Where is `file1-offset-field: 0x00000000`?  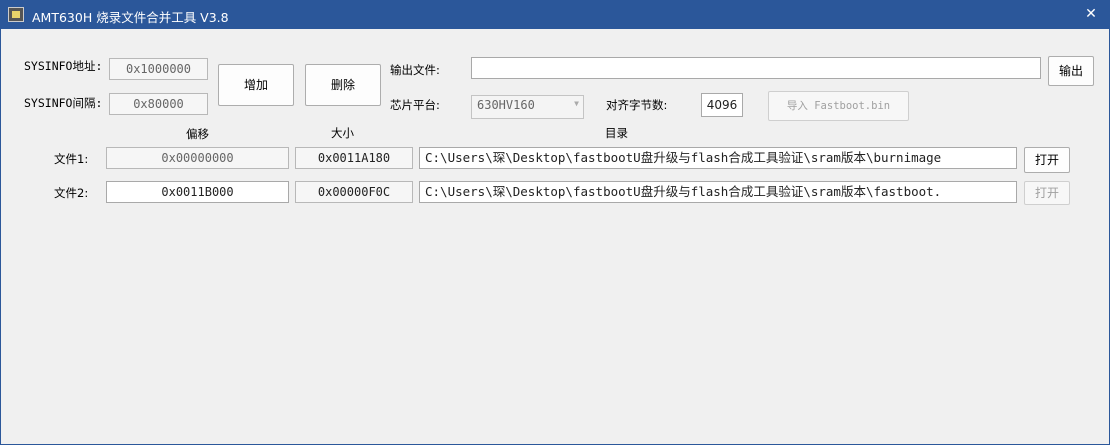
file1-offset-field: 0x00000000 is located at coordinates (197, 158).